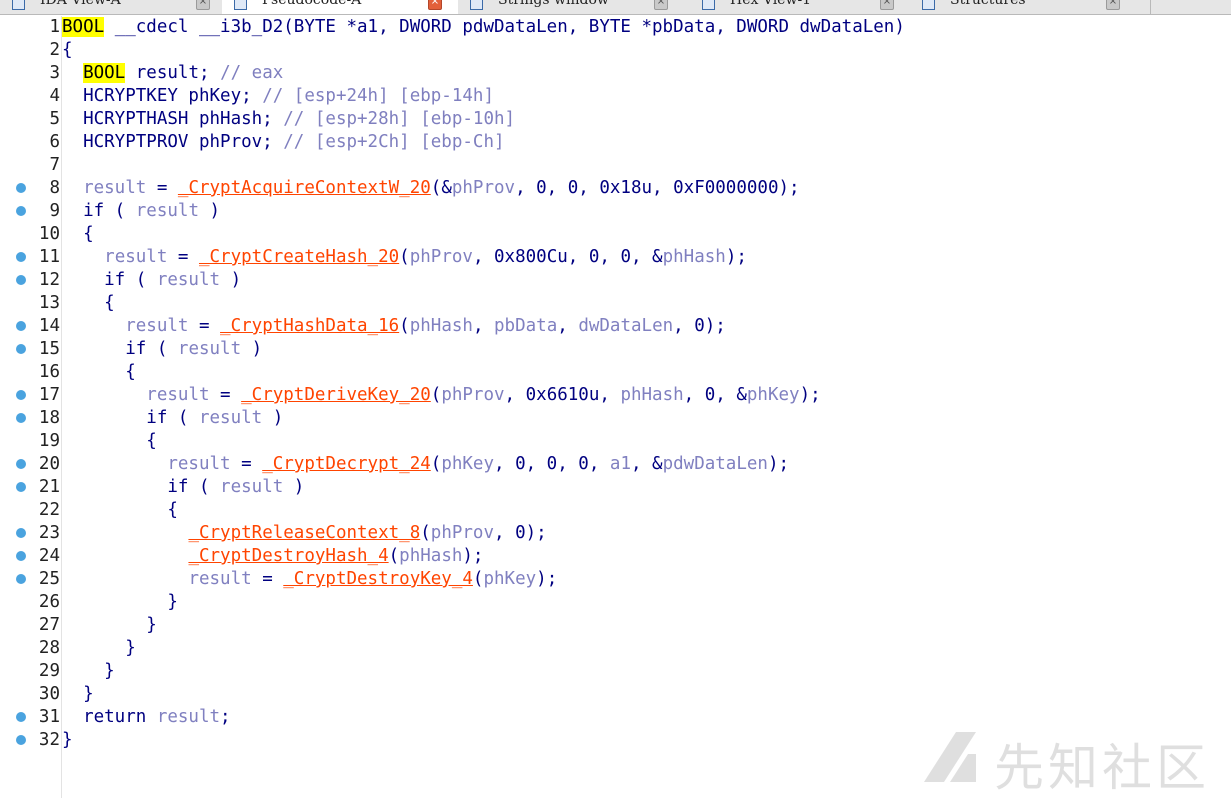  What do you see at coordinates (574, 7) in the screenshot?
I see `tab-strings-window: Strings window ×` at bounding box center [574, 7].